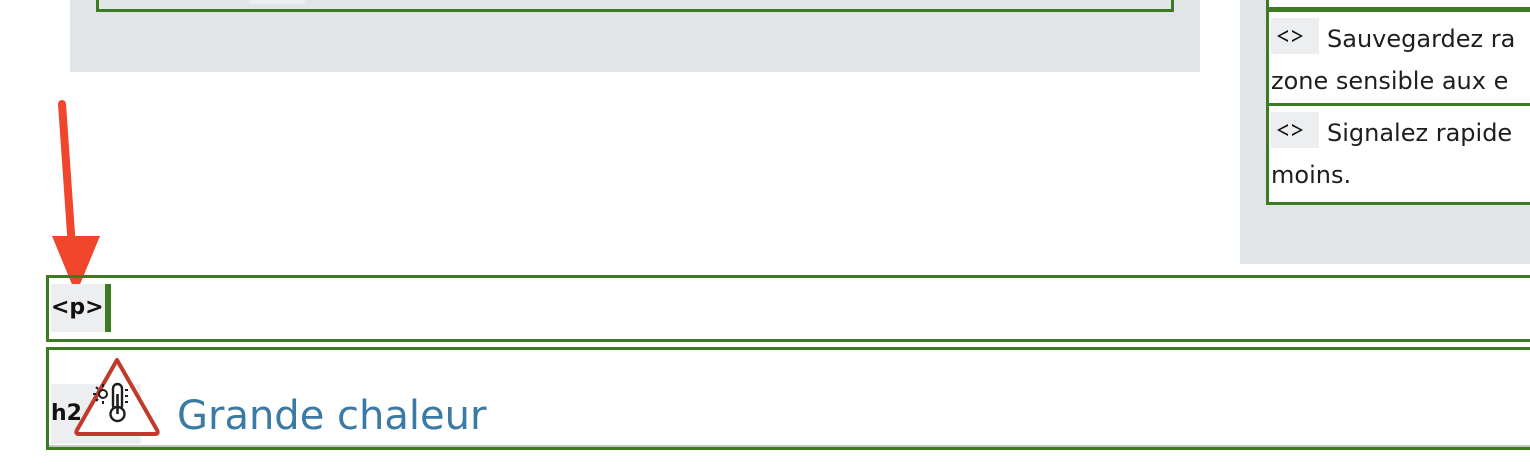  What do you see at coordinates (76, 197) in the screenshot?
I see `annotation-arrow-icon` at bounding box center [76, 197].